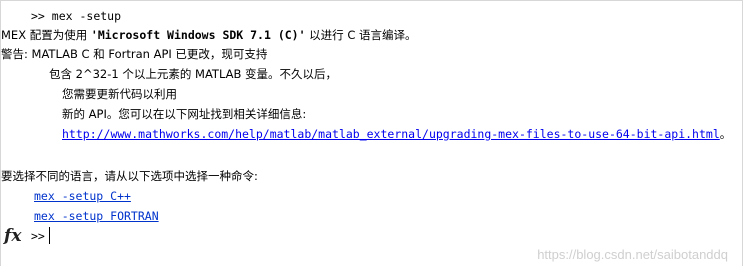  I want to click on command-text: mex -setup, so click(86, 16).